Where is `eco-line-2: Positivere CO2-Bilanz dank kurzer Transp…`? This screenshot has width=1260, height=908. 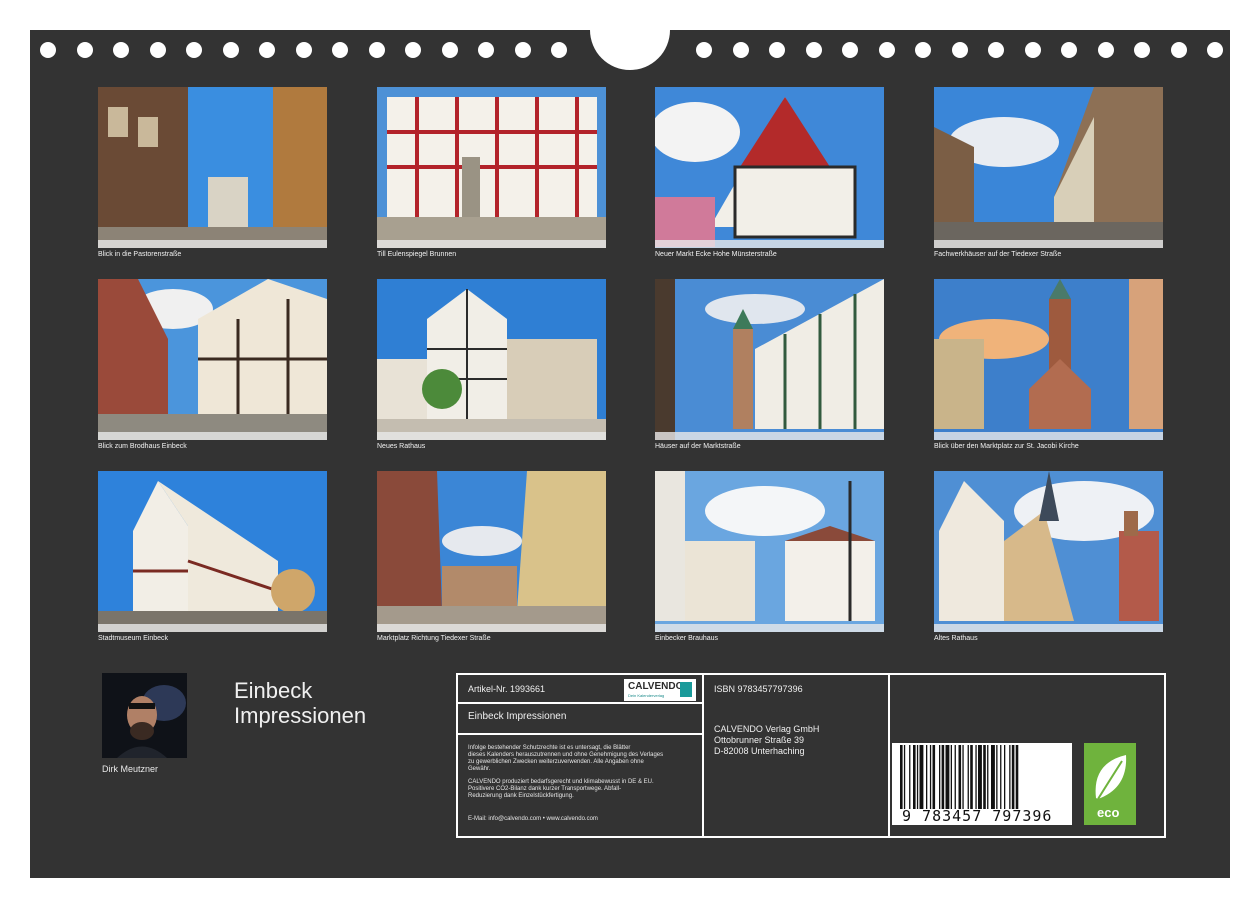 eco-line-2: Positivere CO2-Bilanz dank kurzer Transp… is located at coordinates (545, 789).